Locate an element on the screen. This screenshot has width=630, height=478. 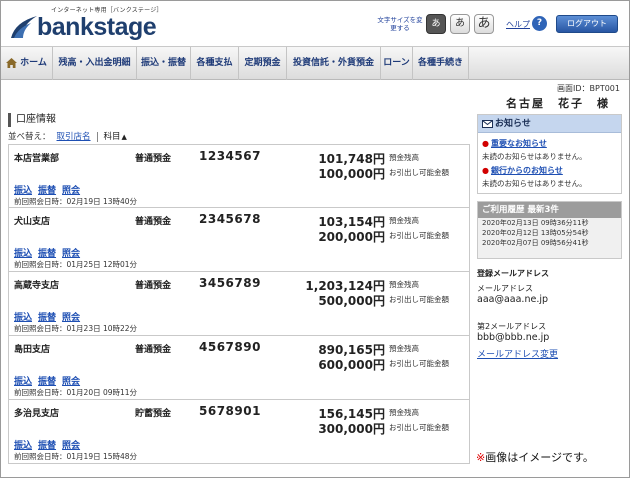
email-heading: 登録メールアドレス is located at coordinates (513, 273).